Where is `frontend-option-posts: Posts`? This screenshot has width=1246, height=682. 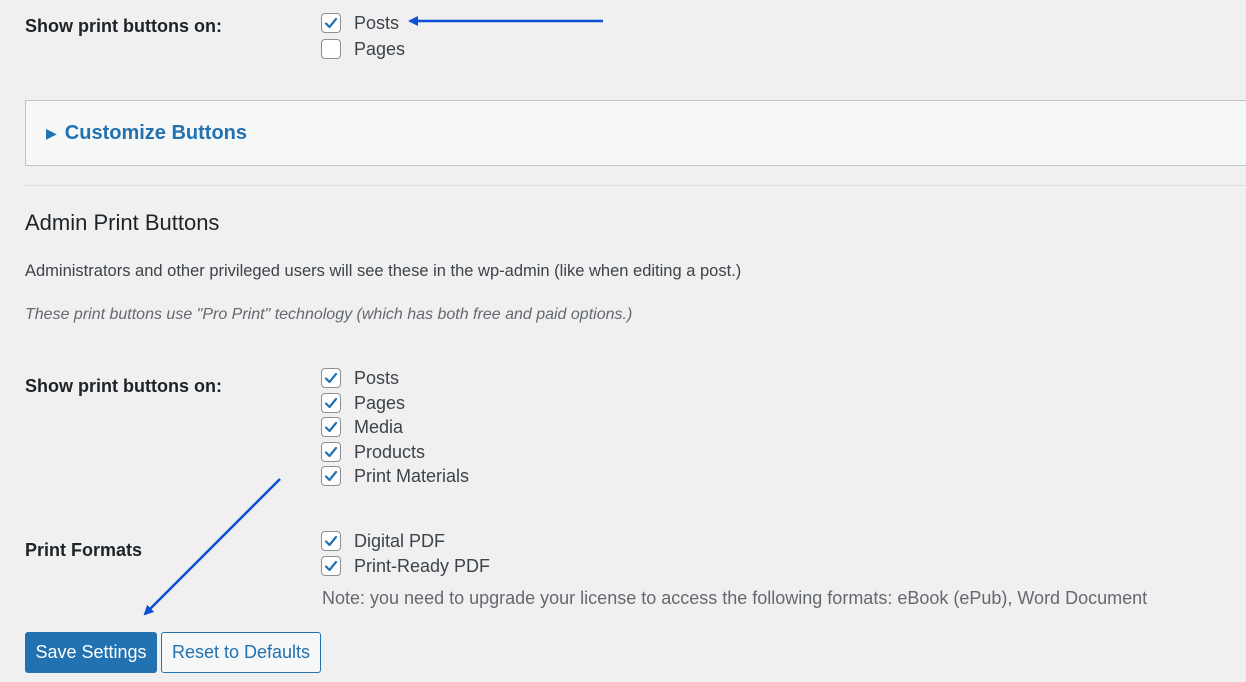
frontend-option-posts: Posts is located at coordinates (360, 23).